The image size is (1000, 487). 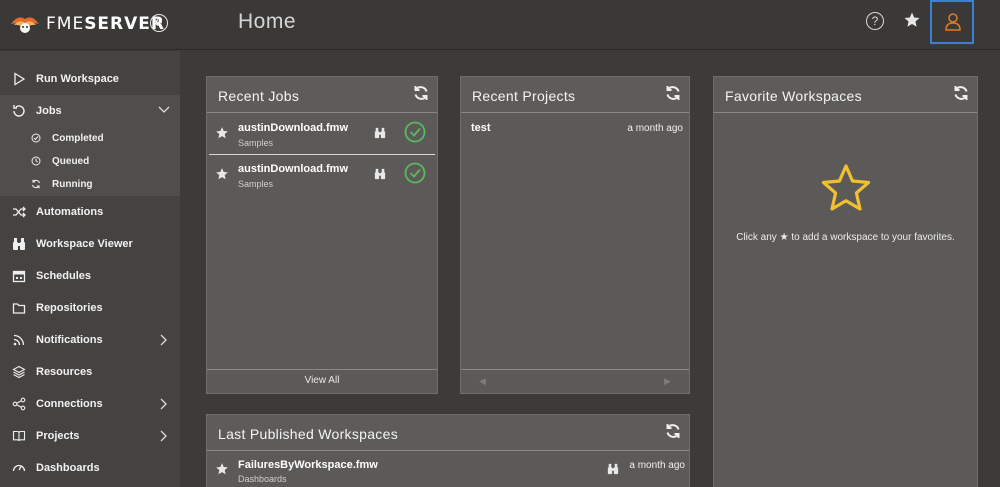 What do you see at coordinates (482, 381) in the screenshot?
I see `prev-page-button: ◀` at bounding box center [482, 381].